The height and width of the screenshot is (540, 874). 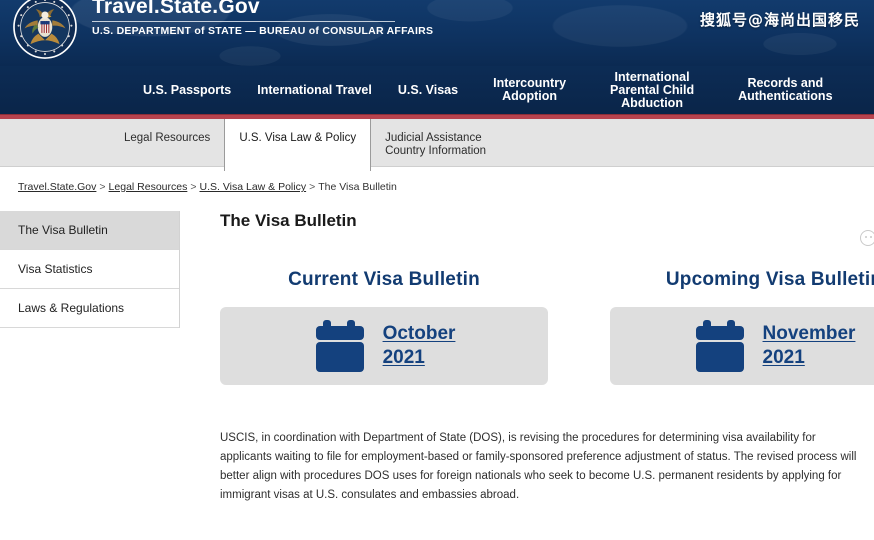 I want to click on sohu-watermark: 搜狐号@海尚出国移民, so click(x=779, y=20).